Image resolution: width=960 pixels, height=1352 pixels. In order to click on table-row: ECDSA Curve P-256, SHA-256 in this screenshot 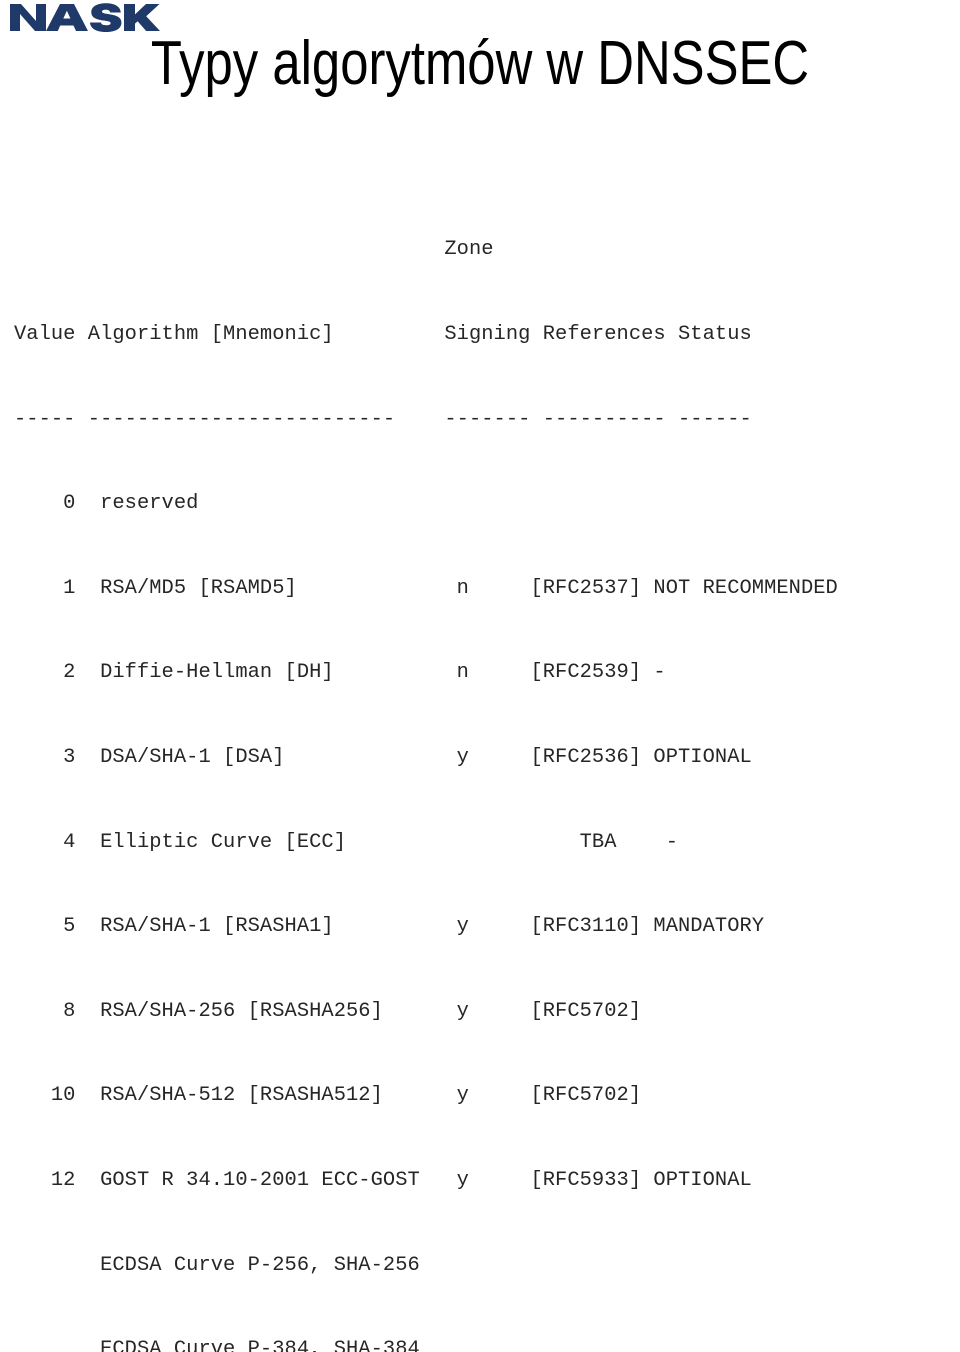, I will do `click(217, 1265)`.